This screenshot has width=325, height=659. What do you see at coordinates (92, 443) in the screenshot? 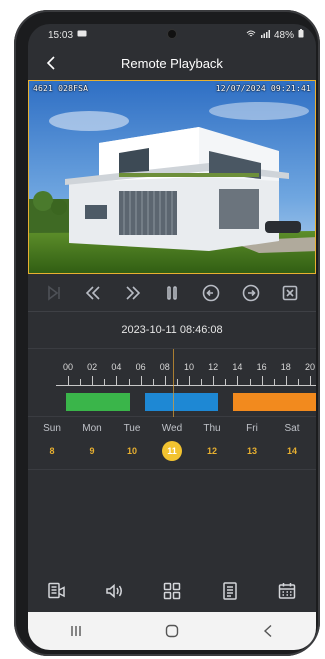
I see `day-mon: Mon 9` at bounding box center [92, 443].